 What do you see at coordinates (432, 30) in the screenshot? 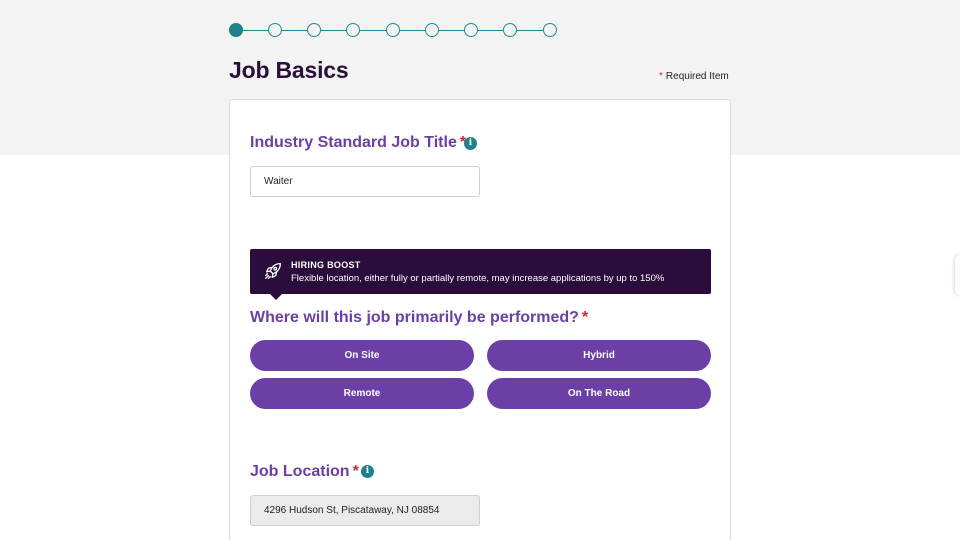
I see `step-6-dot` at bounding box center [432, 30].